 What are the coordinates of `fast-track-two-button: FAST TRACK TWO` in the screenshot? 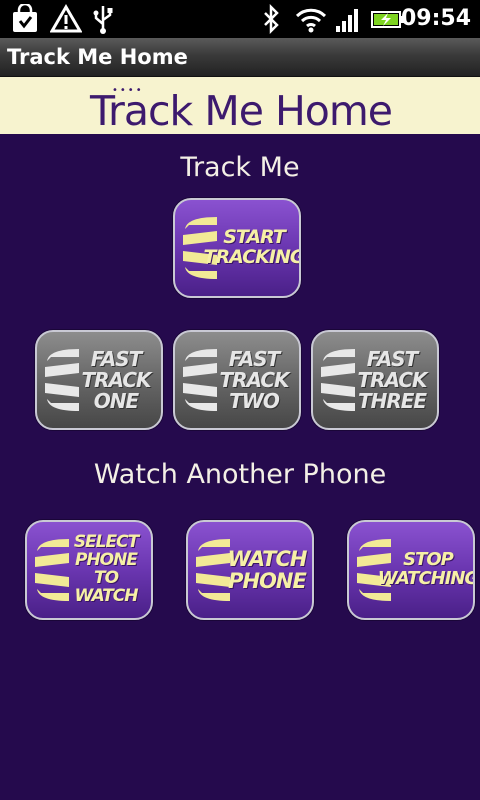 It's located at (237, 380).